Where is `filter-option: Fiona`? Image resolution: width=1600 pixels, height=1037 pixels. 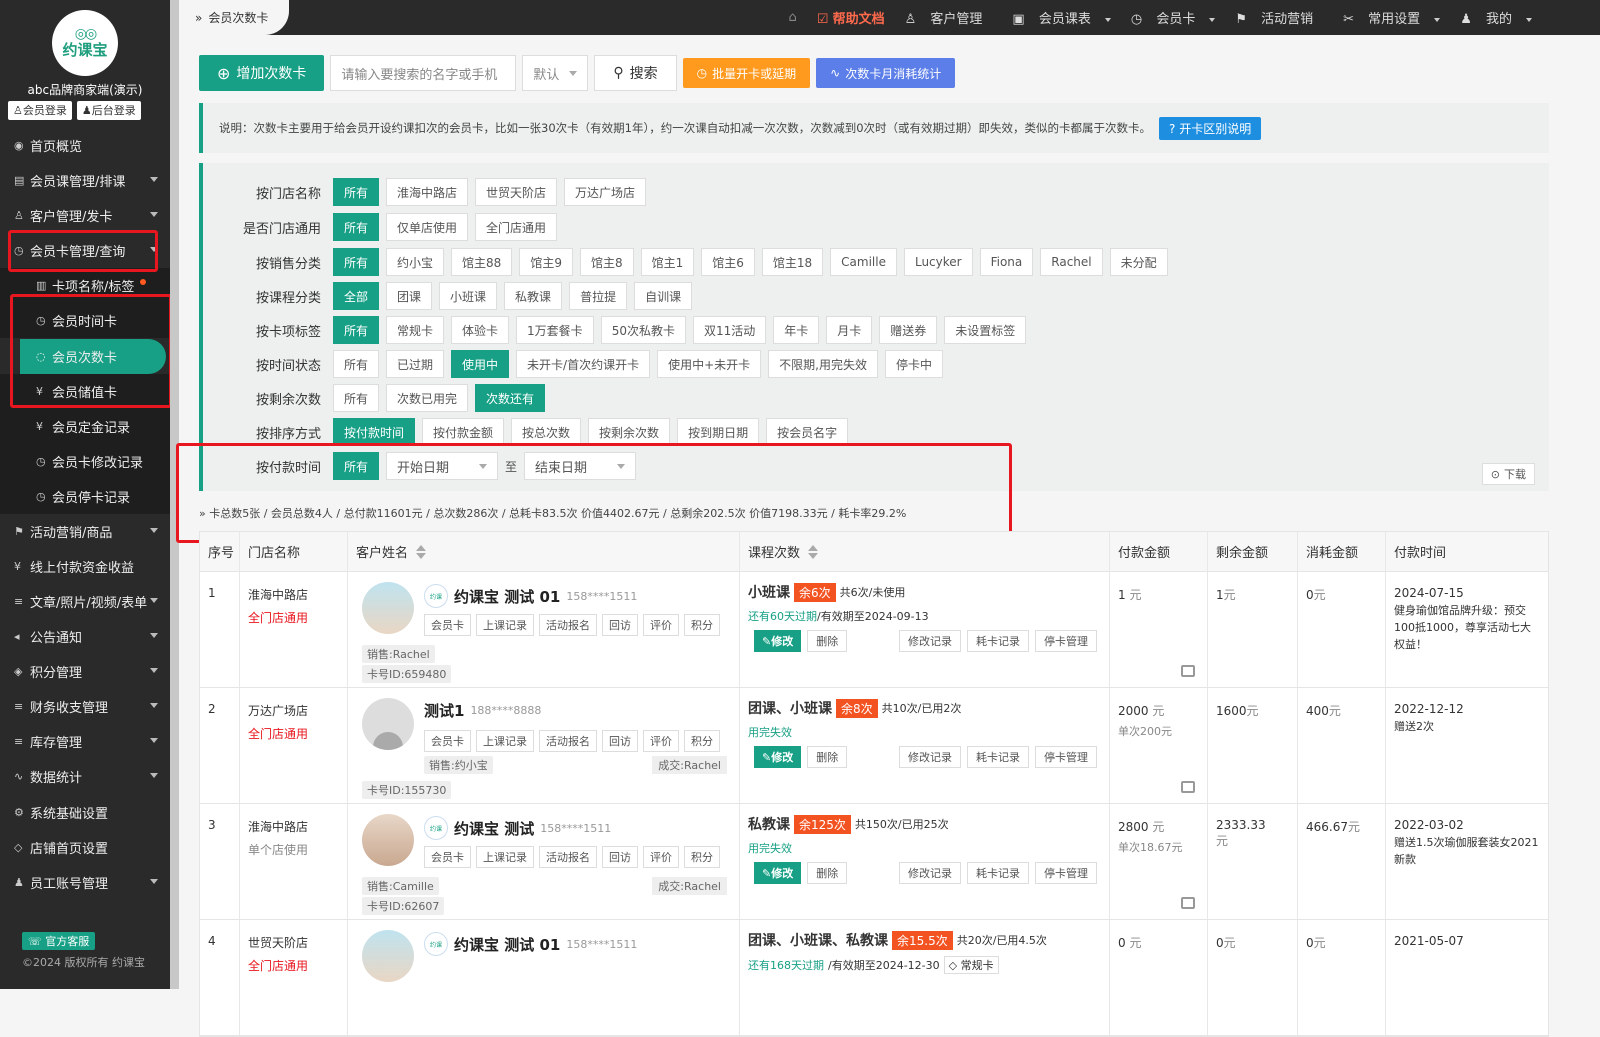 filter-option: Fiona is located at coordinates (1006, 262).